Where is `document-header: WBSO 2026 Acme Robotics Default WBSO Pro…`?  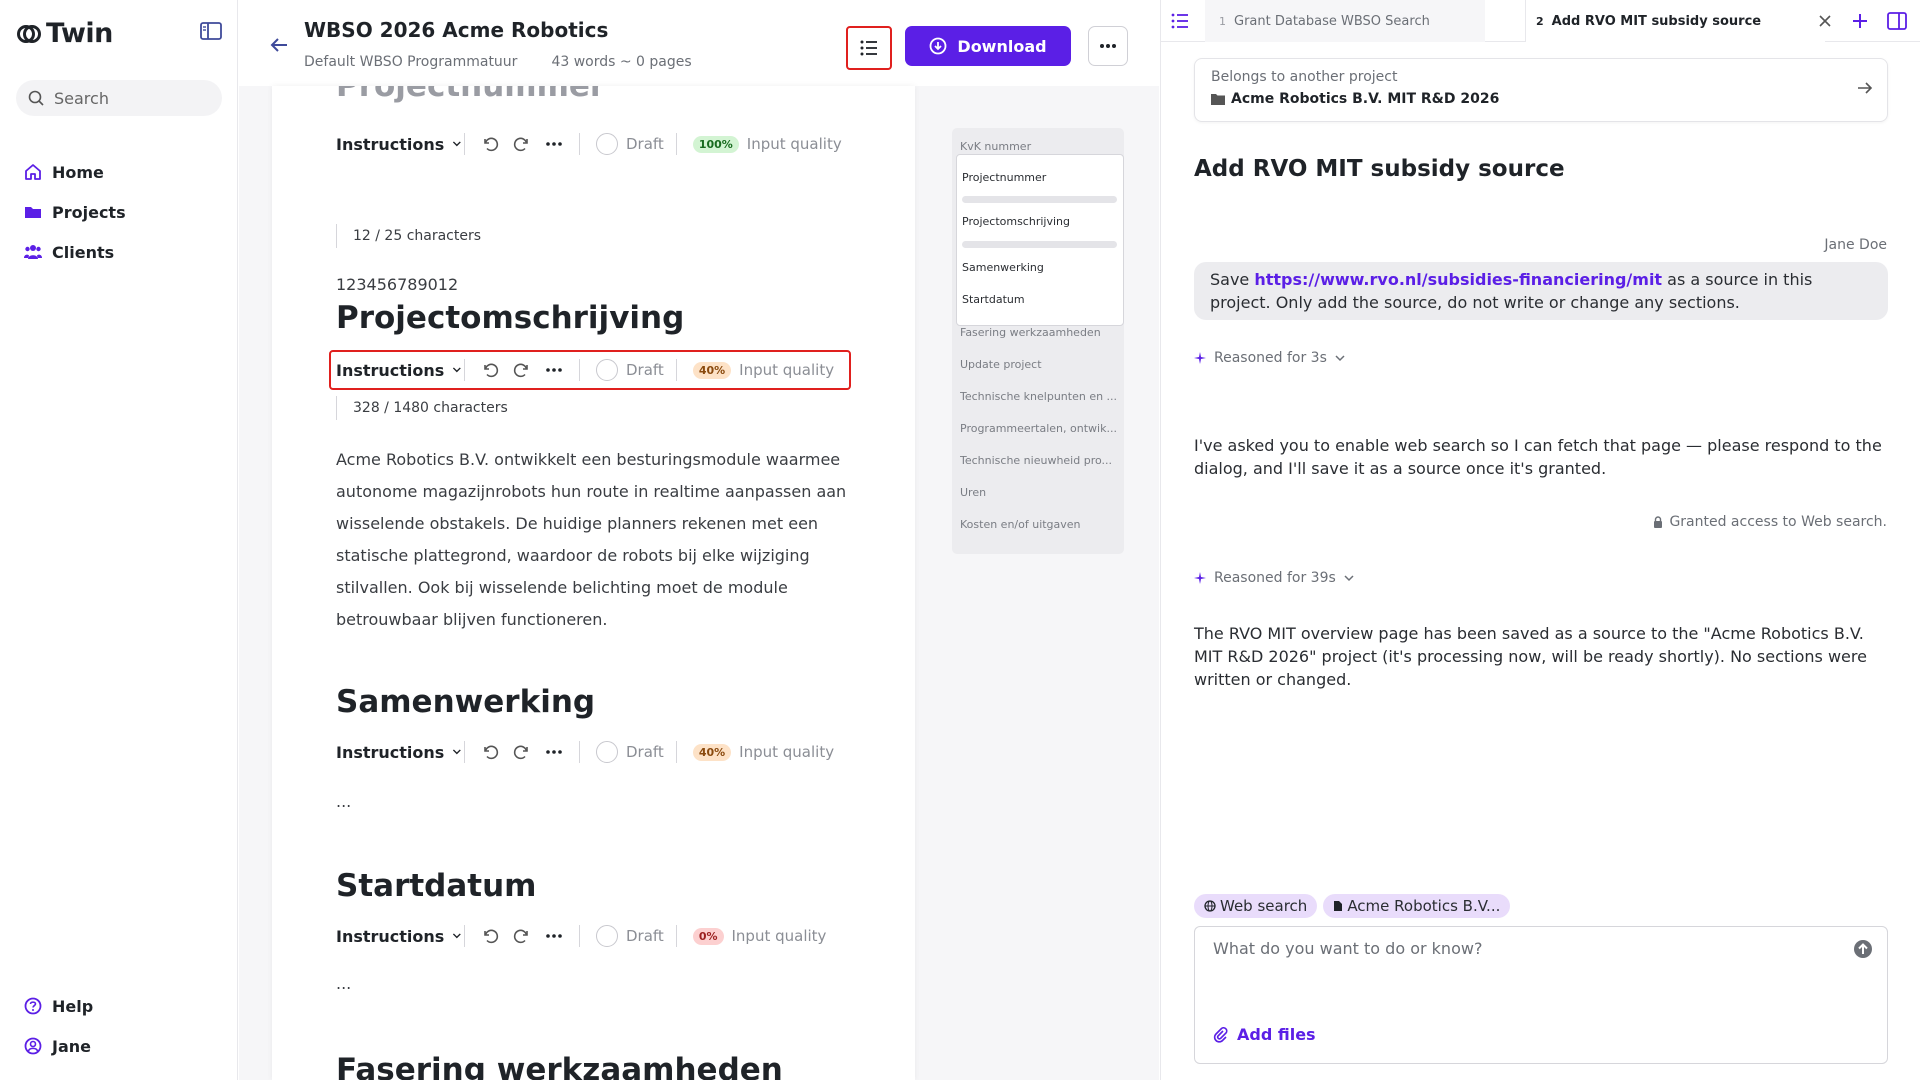 document-header: WBSO 2026 Acme Robotics Default WBSO Pro… is located at coordinates (699, 43).